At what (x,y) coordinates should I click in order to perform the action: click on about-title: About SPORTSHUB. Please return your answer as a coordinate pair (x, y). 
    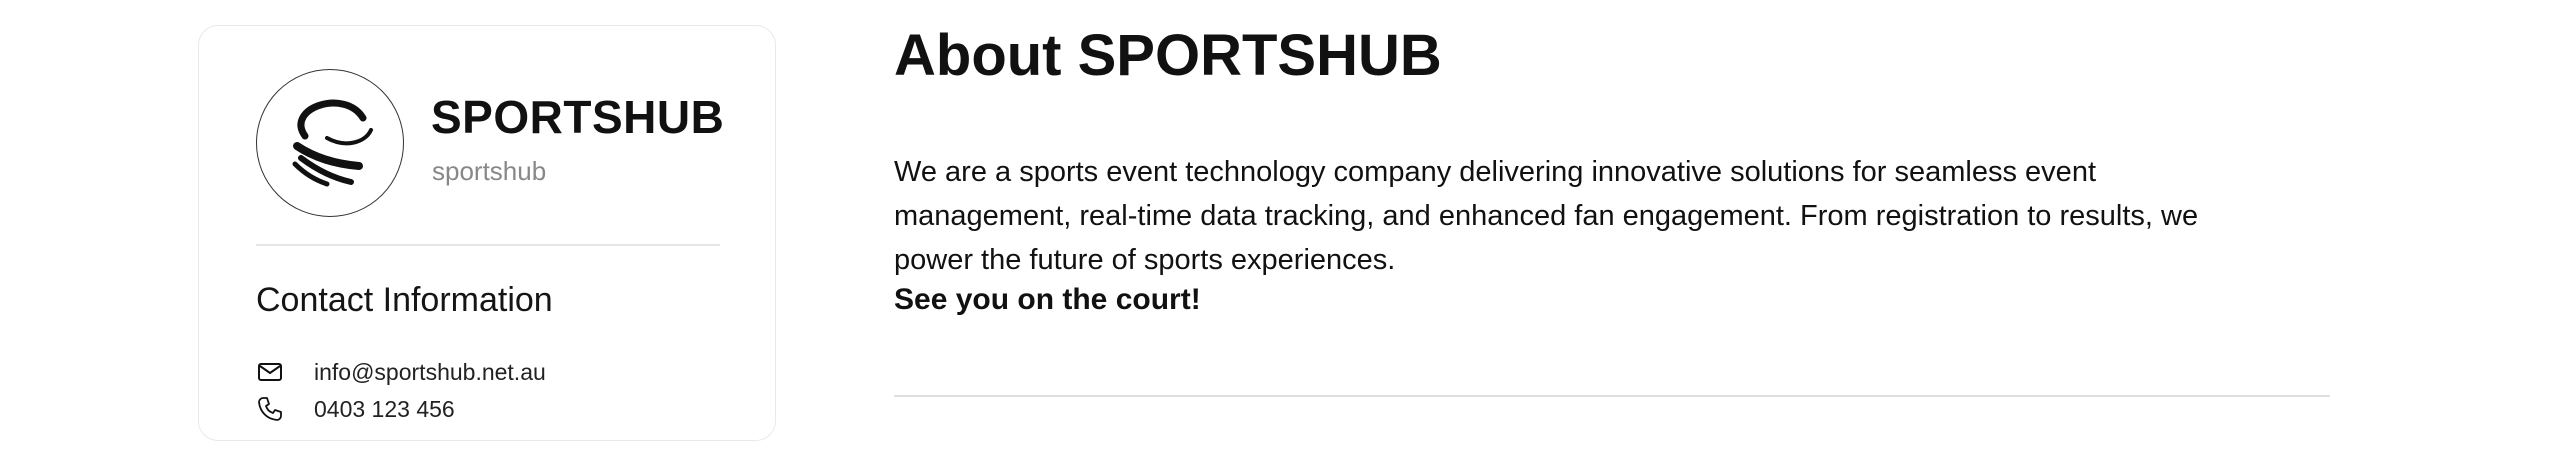
    Looking at the image, I should click on (1168, 55).